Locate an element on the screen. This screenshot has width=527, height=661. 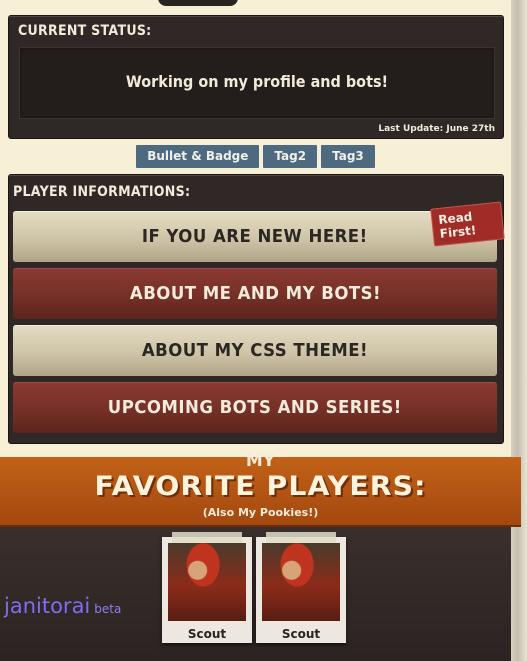
last-update-label: Last Update: June 27th is located at coordinates (436, 129).